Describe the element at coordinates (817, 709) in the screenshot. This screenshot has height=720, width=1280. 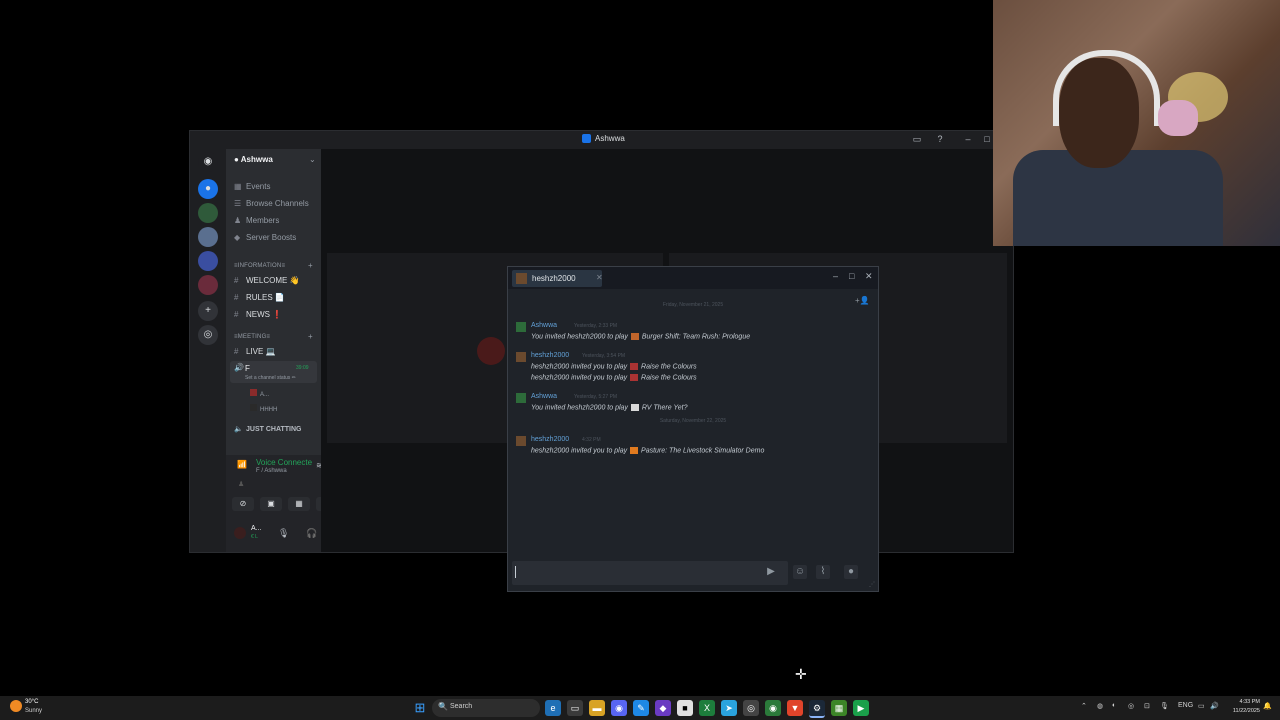
I see `steam-icon: ⚙` at that location.